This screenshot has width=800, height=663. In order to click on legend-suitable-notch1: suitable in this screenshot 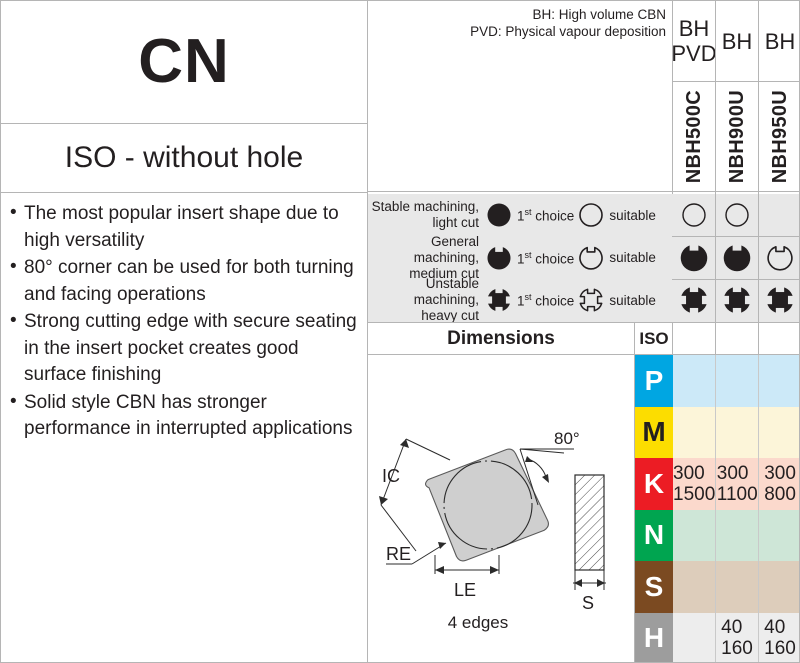, I will do `click(617, 258)`.